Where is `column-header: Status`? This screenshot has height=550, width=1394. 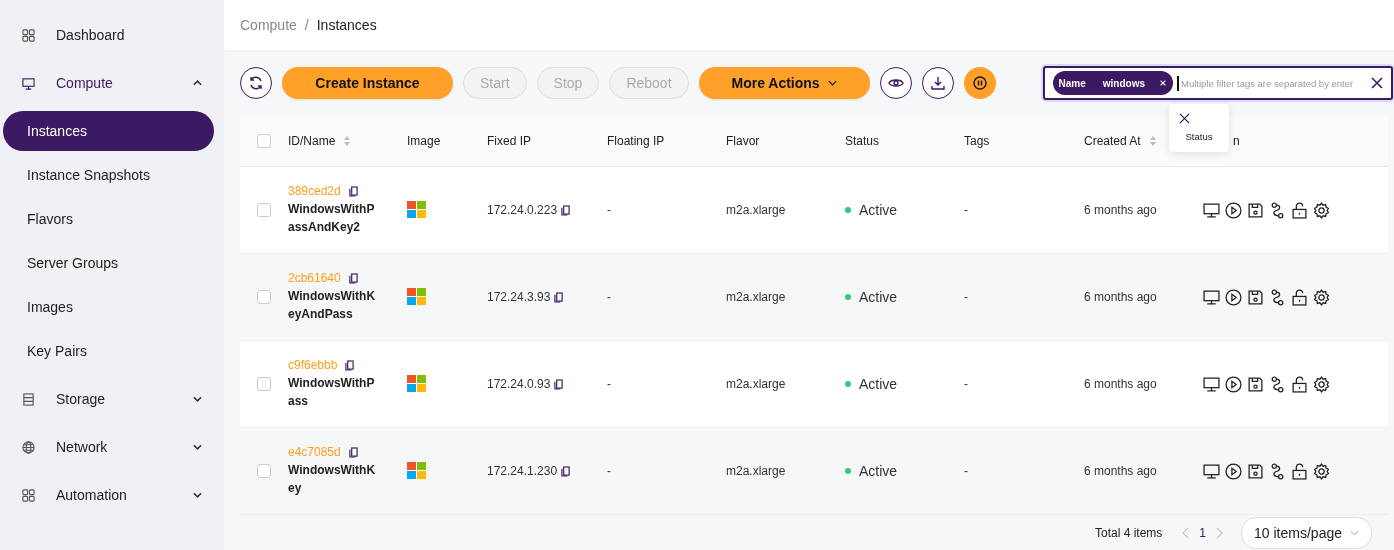
column-header: Status is located at coordinates (862, 140).